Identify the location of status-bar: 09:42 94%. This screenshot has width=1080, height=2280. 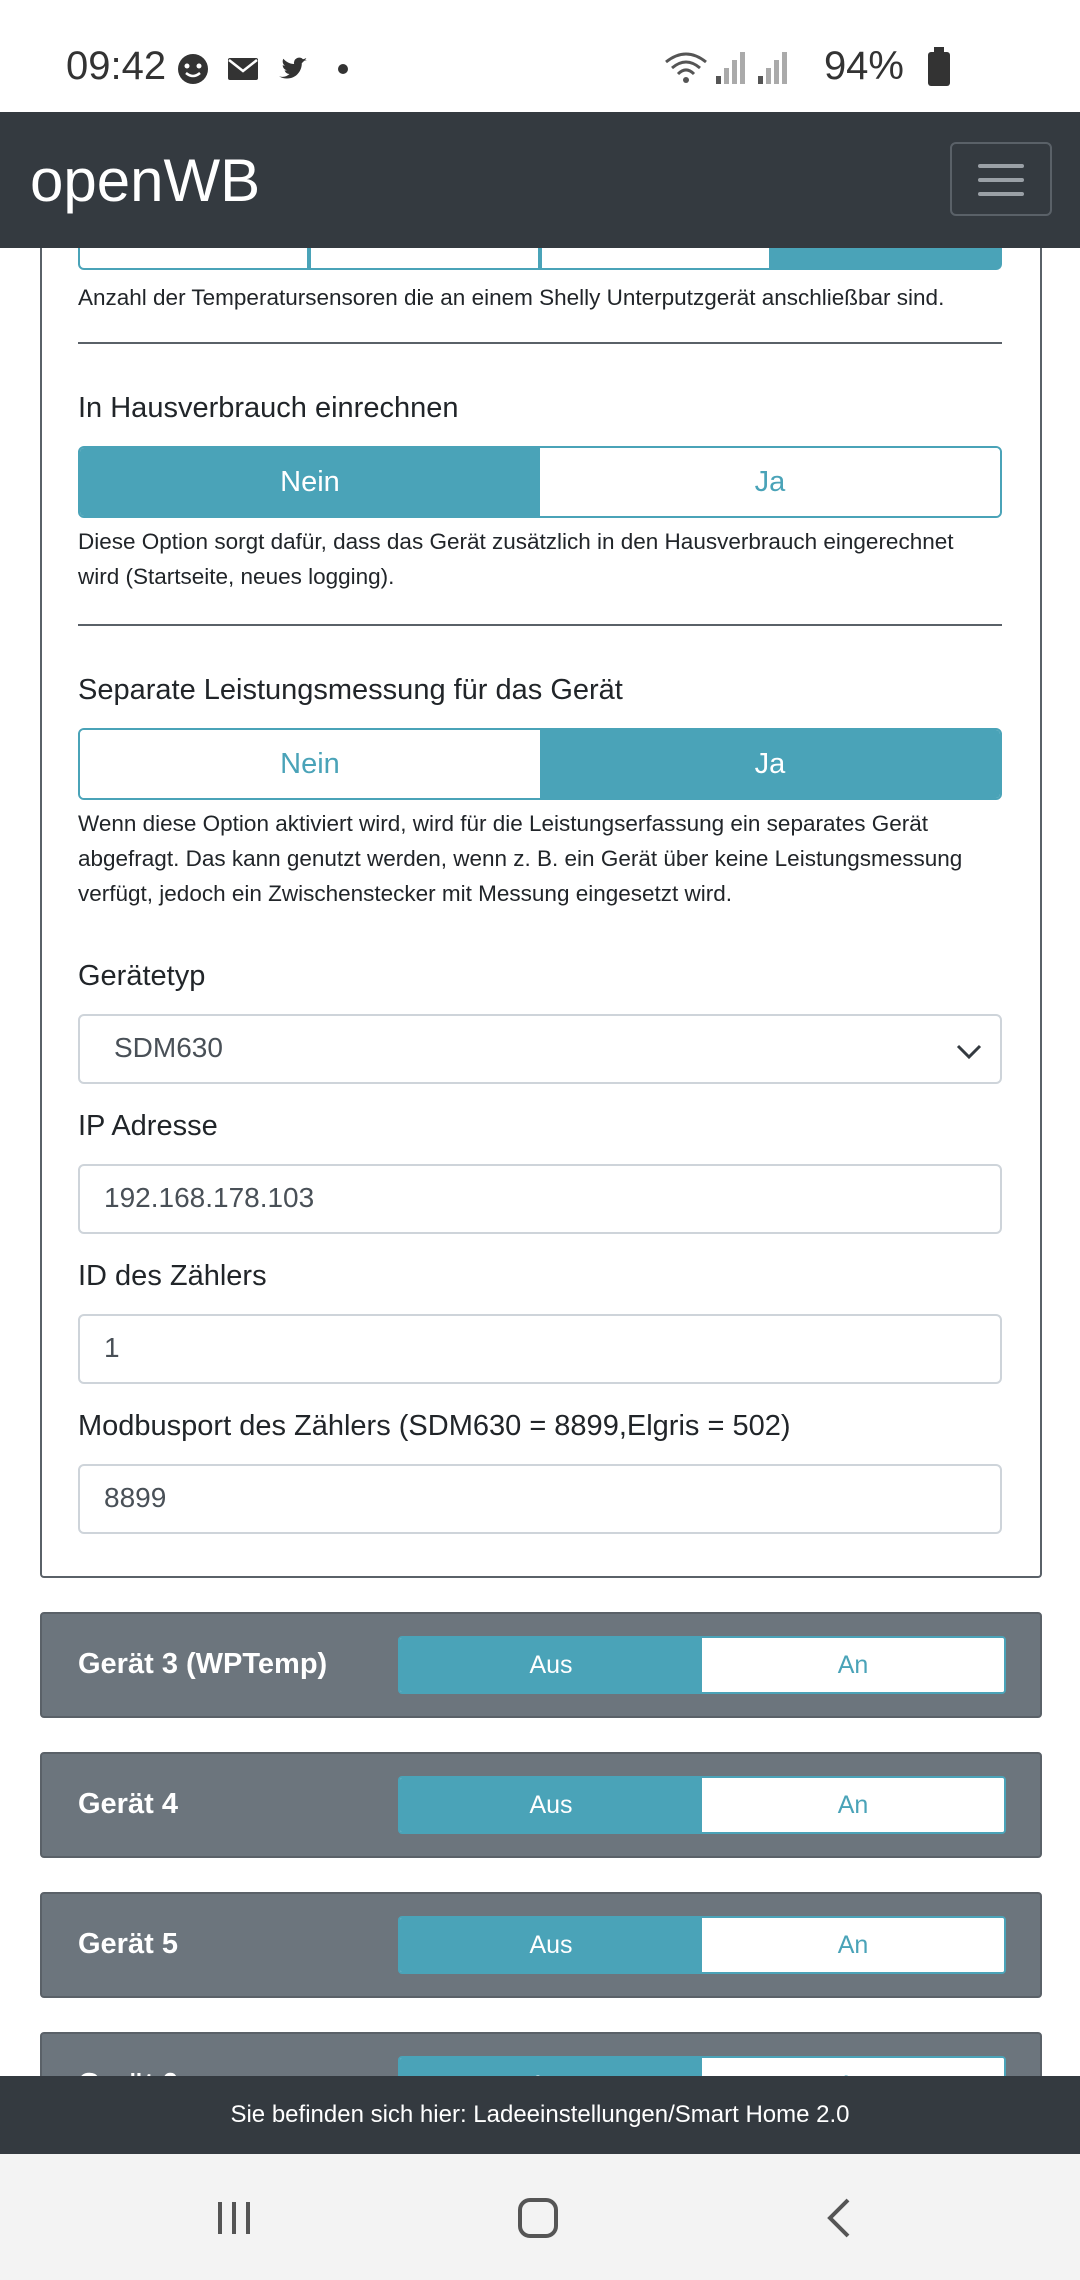
(540, 56).